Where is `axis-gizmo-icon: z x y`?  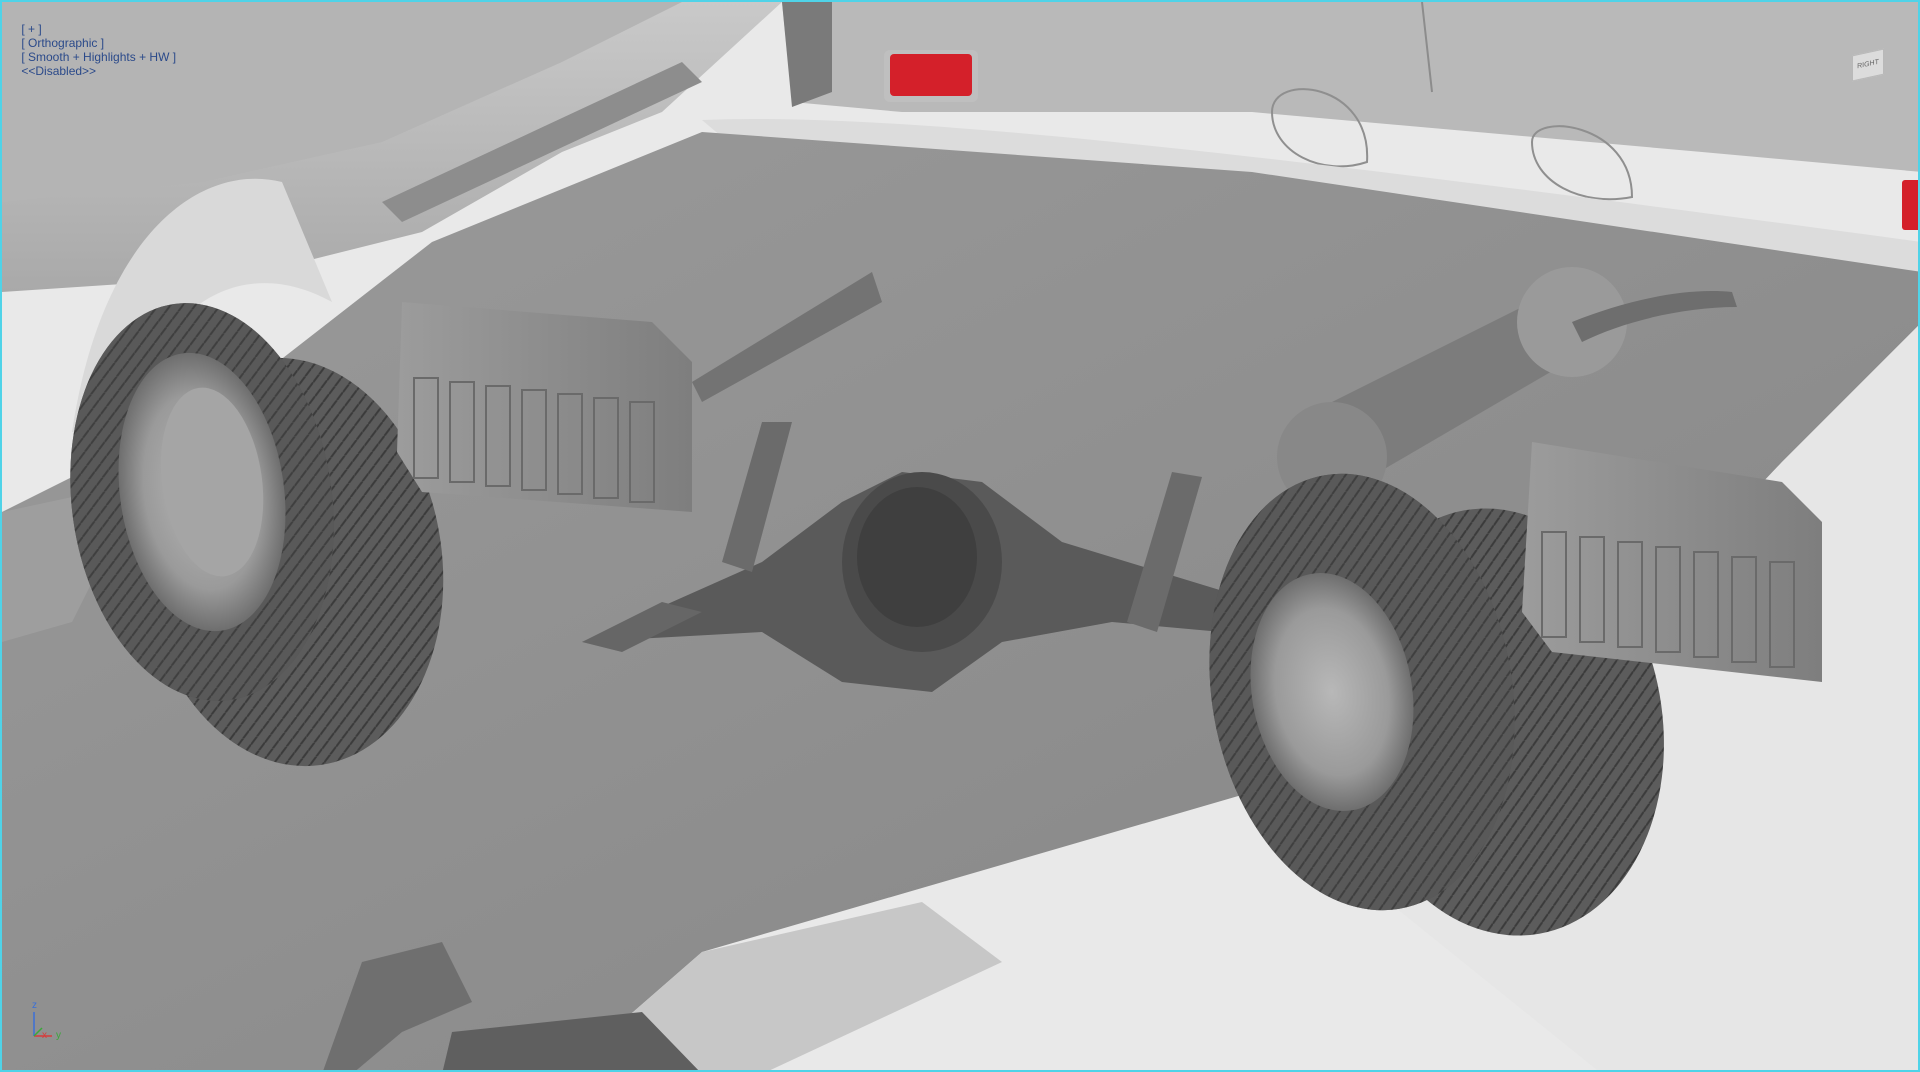 axis-gizmo-icon: z x y is located at coordinates (48, 1021).